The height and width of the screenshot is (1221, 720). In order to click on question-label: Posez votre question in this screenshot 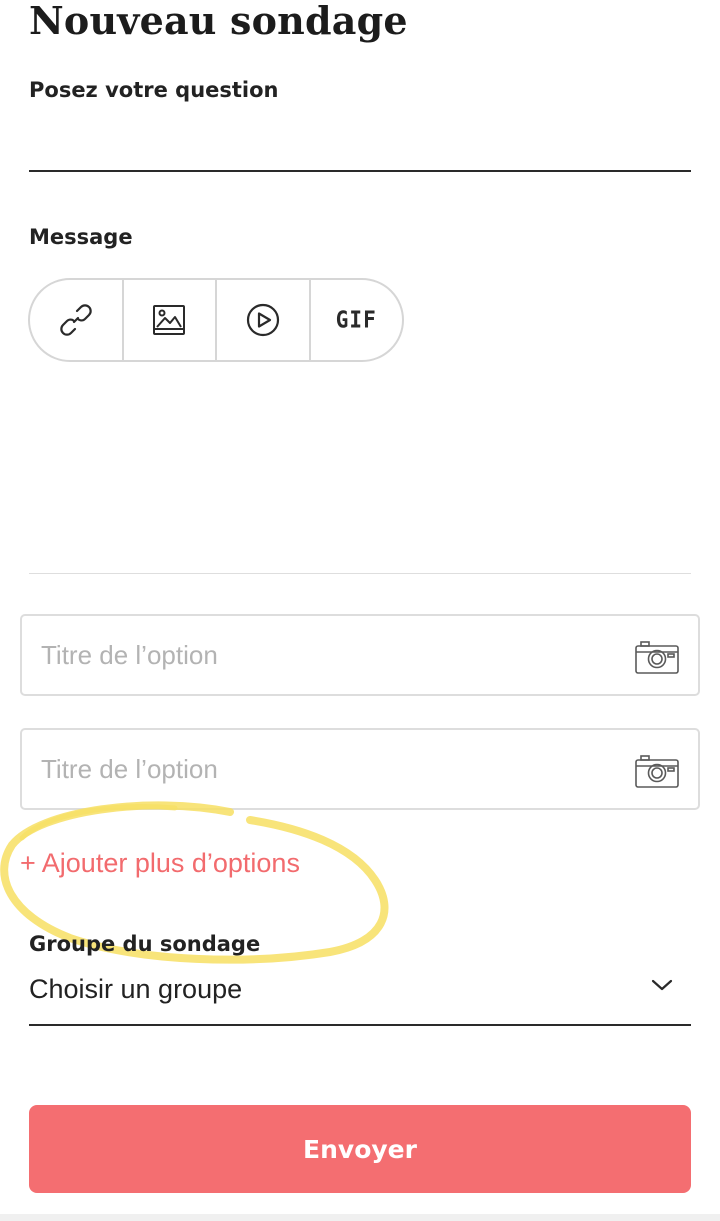, I will do `click(154, 90)`.